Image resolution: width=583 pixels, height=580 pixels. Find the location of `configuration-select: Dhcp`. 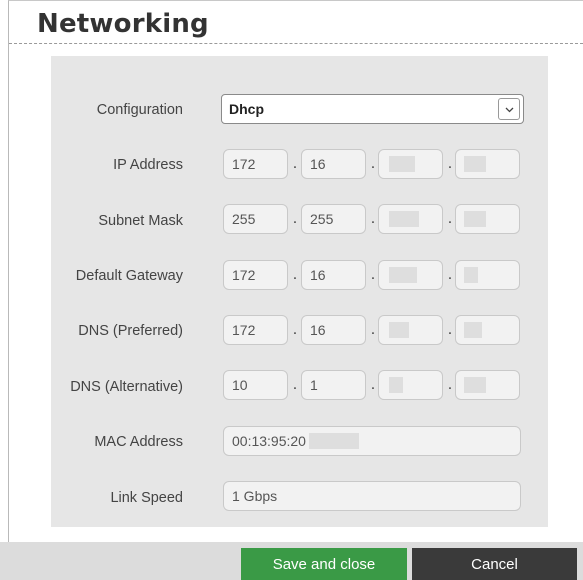

configuration-select: Dhcp is located at coordinates (372, 109).